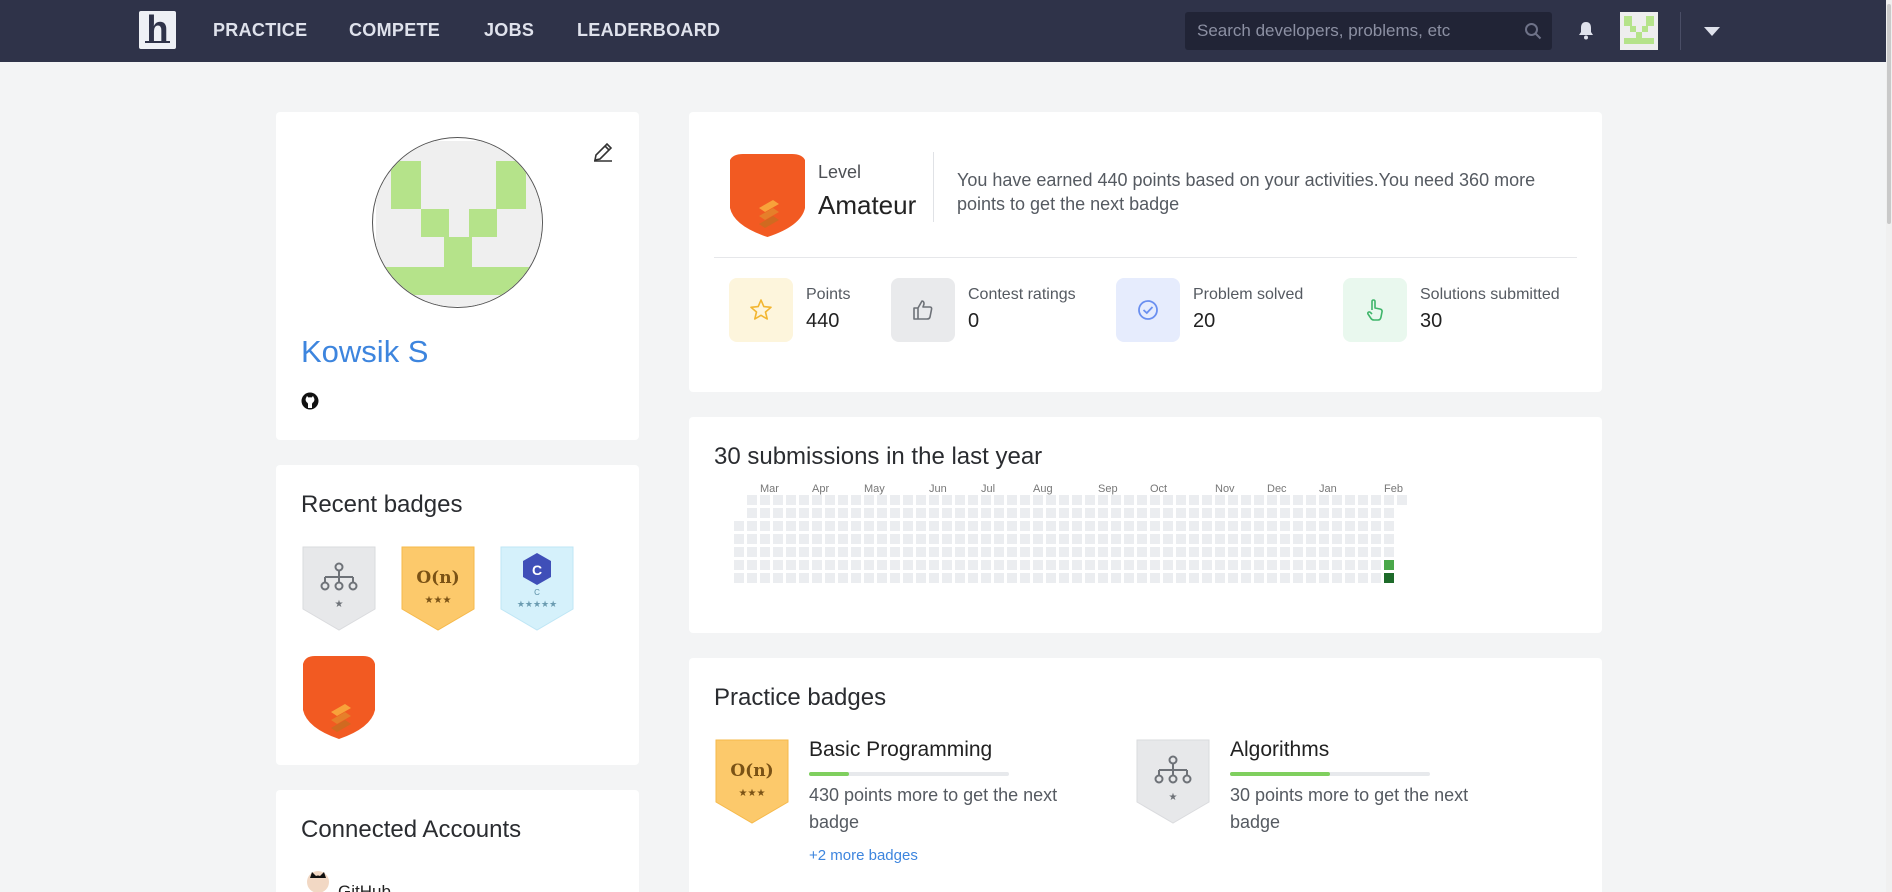 The width and height of the screenshot is (1892, 892). Describe the element at coordinates (1889, 446) in the screenshot. I see `page-scrollbar` at that location.